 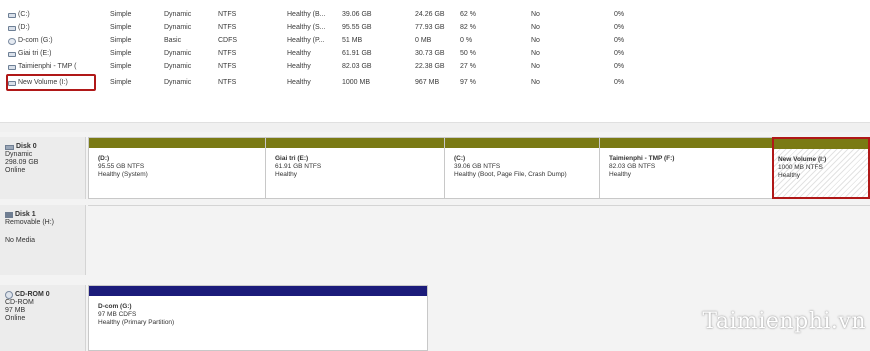 I want to click on disk-type: Dynamic, so click(x=19, y=154).